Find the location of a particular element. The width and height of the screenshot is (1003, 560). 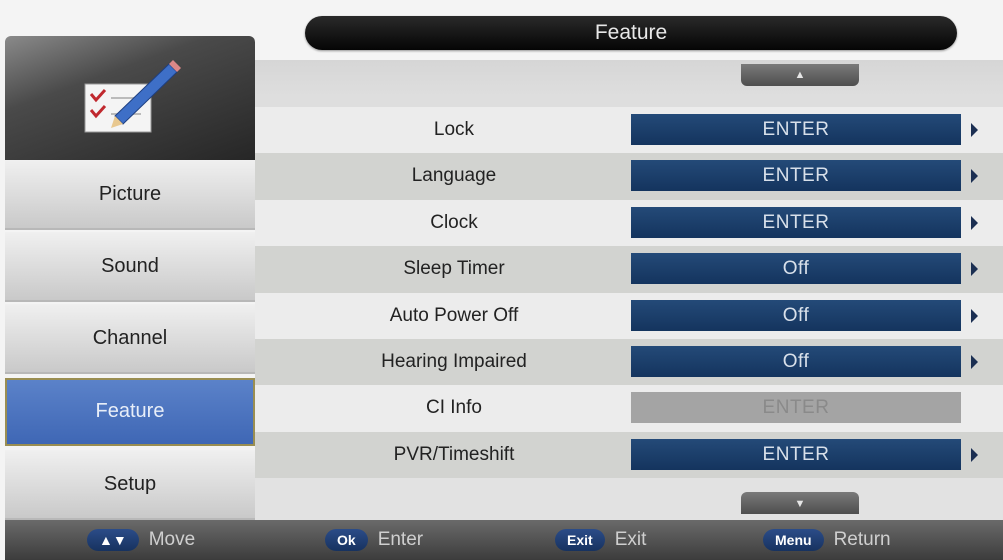

menu-row-lock: Lock ENTER is located at coordinates (629, 130).